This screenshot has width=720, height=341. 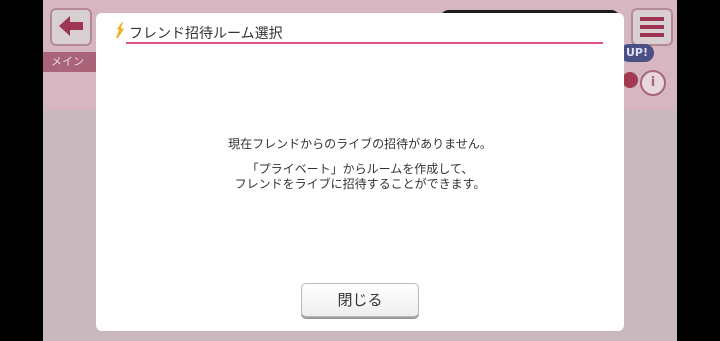 What do you see at coordinates (360, 300) in the screenshot?
I see `close-button: 閉じる` at bounding box center [360, 300].